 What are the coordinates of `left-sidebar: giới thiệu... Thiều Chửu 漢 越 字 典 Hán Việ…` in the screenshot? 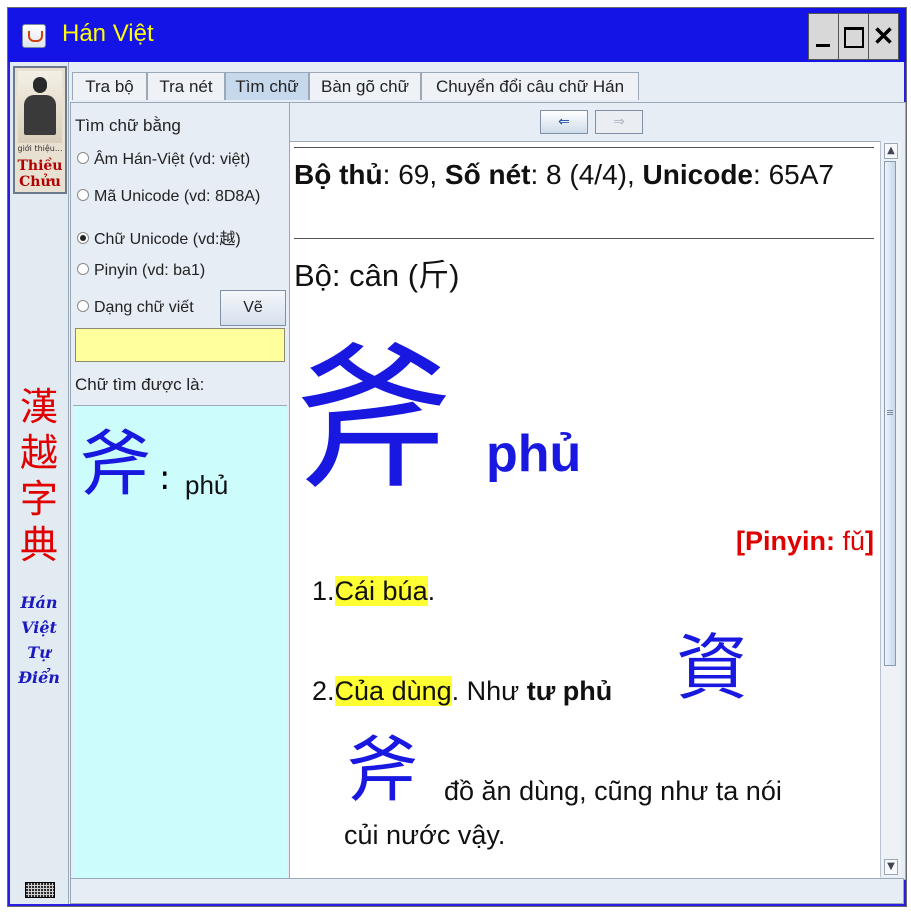 It's located at (39, 483).